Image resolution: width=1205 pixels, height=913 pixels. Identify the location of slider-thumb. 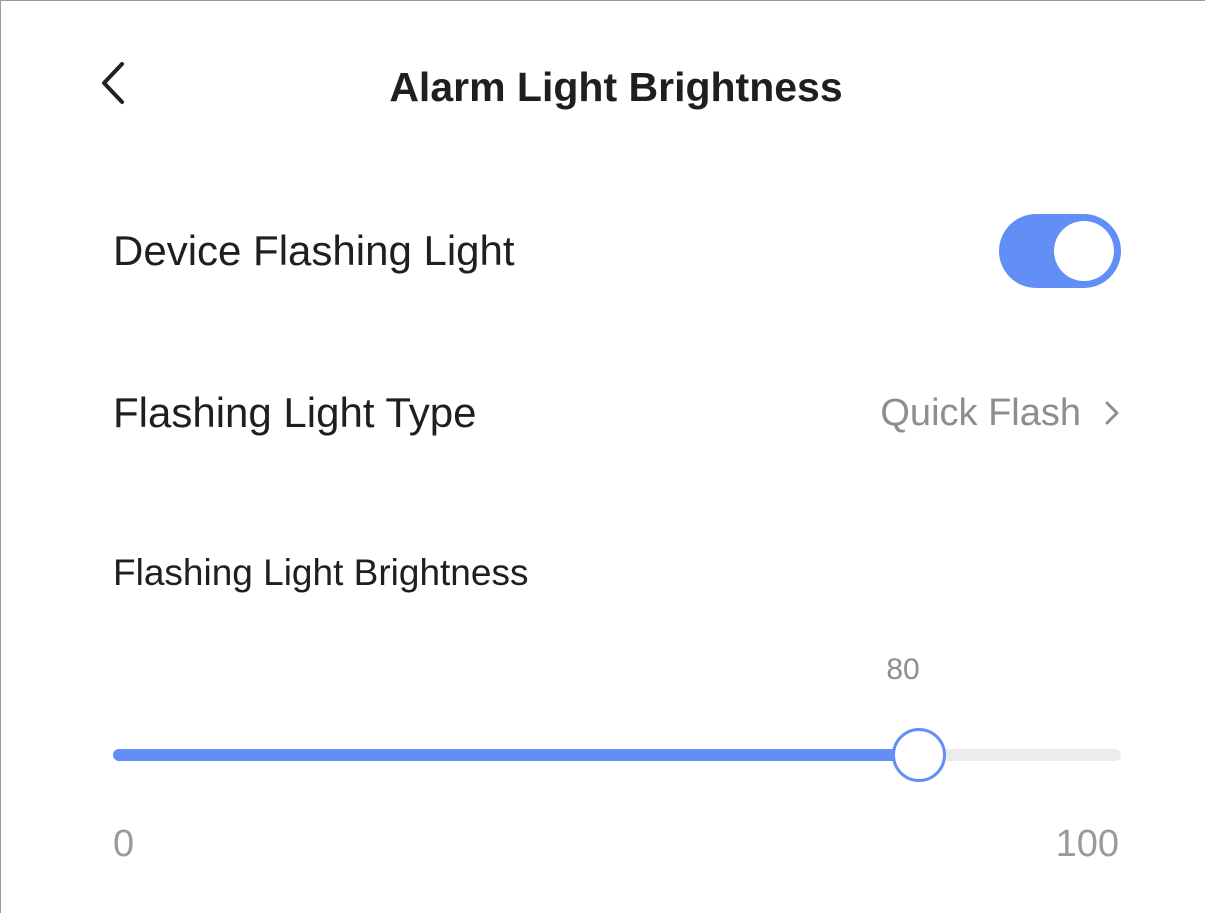
(919, 755).